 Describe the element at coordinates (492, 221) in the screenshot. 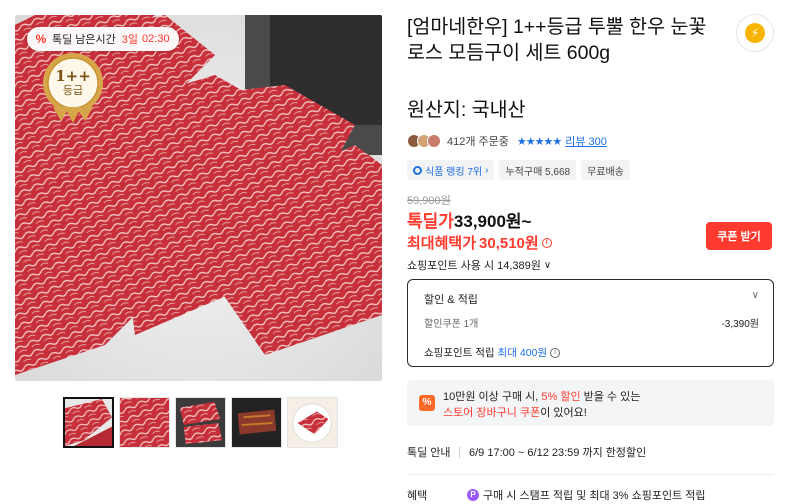

I see `deal-price: 33,900원~` at that location.